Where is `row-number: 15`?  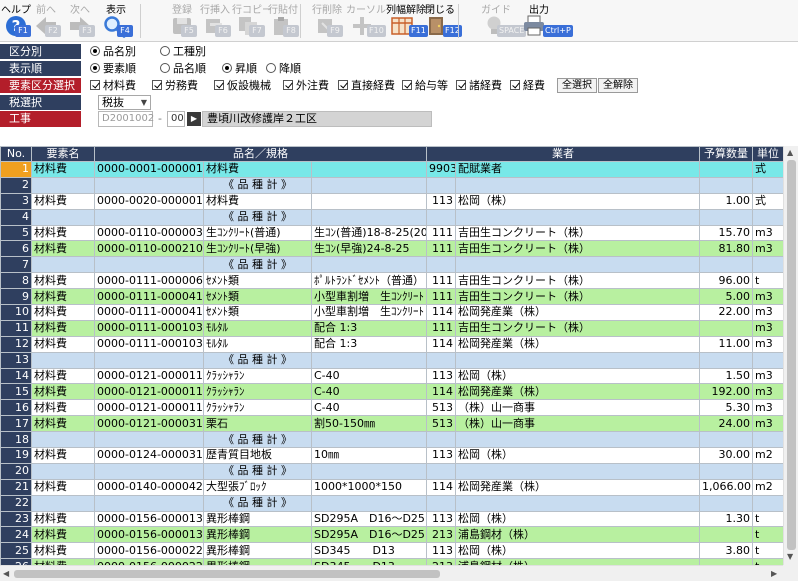
row-number: 15 is located at coordinates (16, 392).